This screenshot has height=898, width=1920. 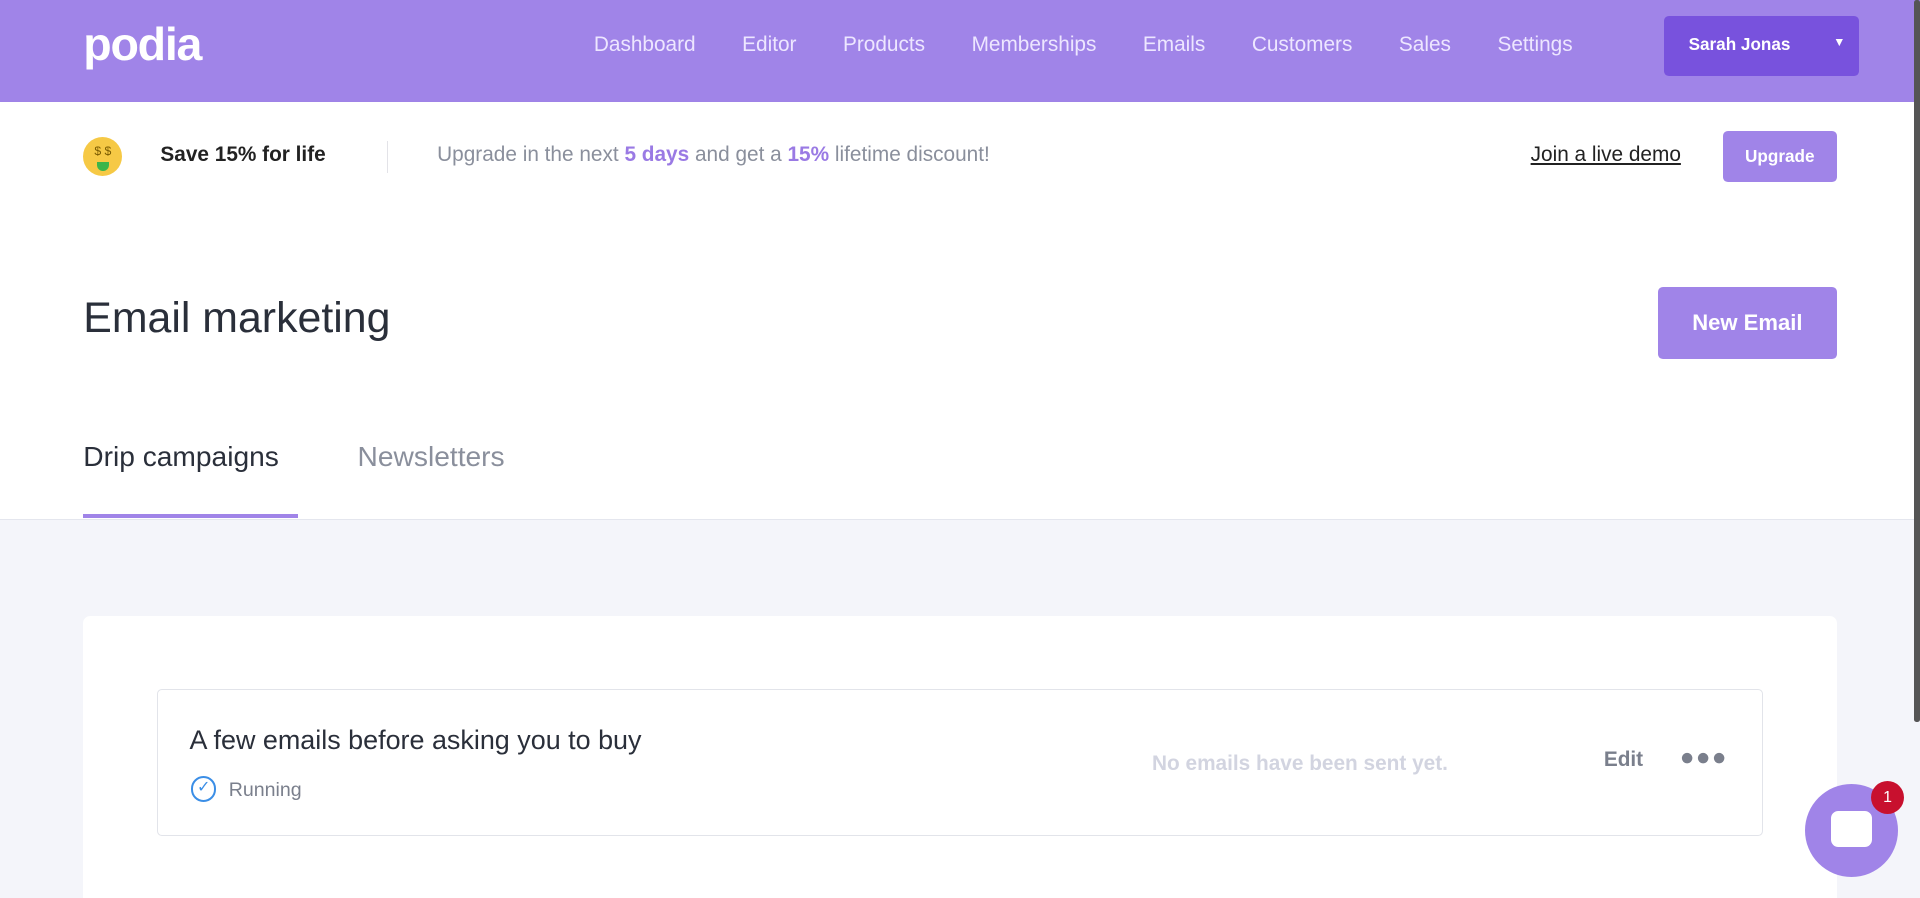 I want to click on nav-sales: Sales, so click(x=1425, y=45).